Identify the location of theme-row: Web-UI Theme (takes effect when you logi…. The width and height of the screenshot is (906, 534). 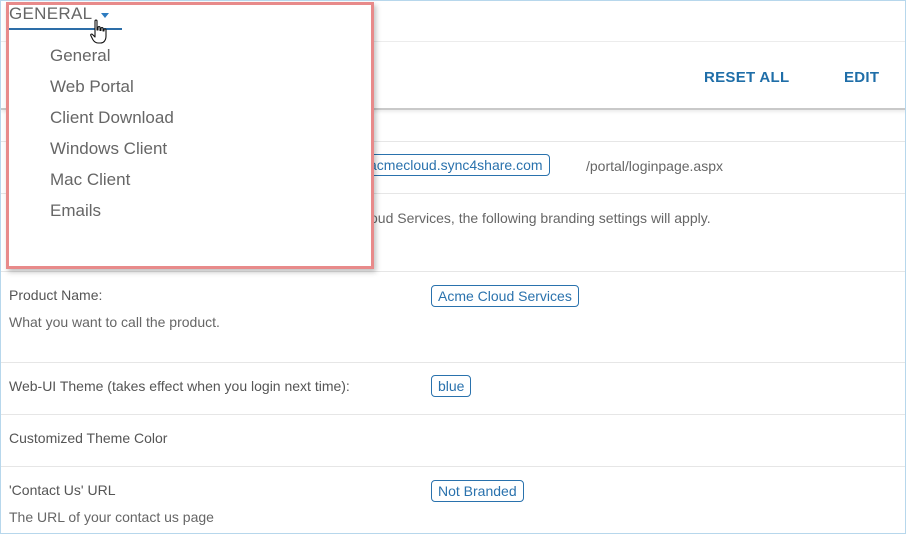
(453, 389).